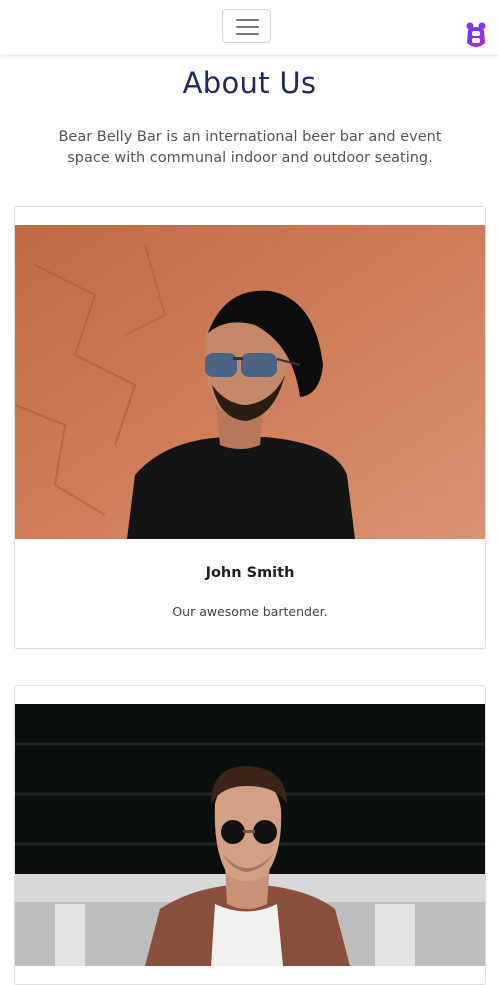 This screenshot has height=985, width=499. Describe the element at coordinates (250, 573) in the screenshot. I see `team-member-name: John Smith` at that location.